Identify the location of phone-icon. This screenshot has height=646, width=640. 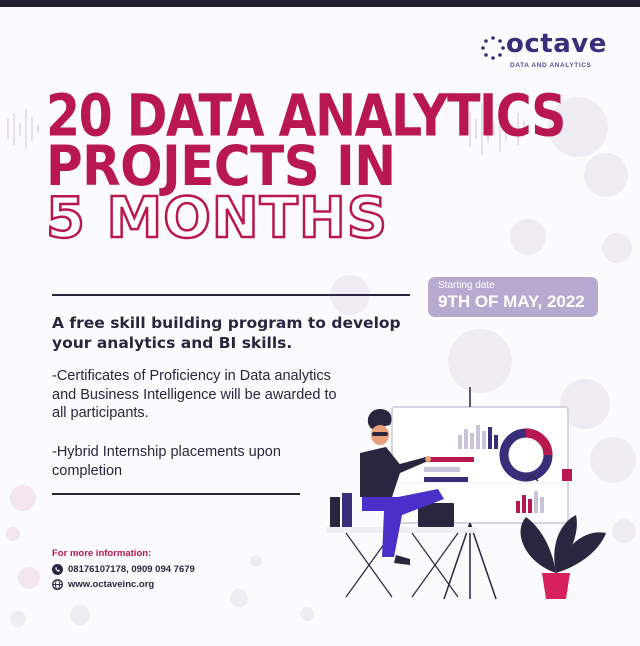
(57, 569).